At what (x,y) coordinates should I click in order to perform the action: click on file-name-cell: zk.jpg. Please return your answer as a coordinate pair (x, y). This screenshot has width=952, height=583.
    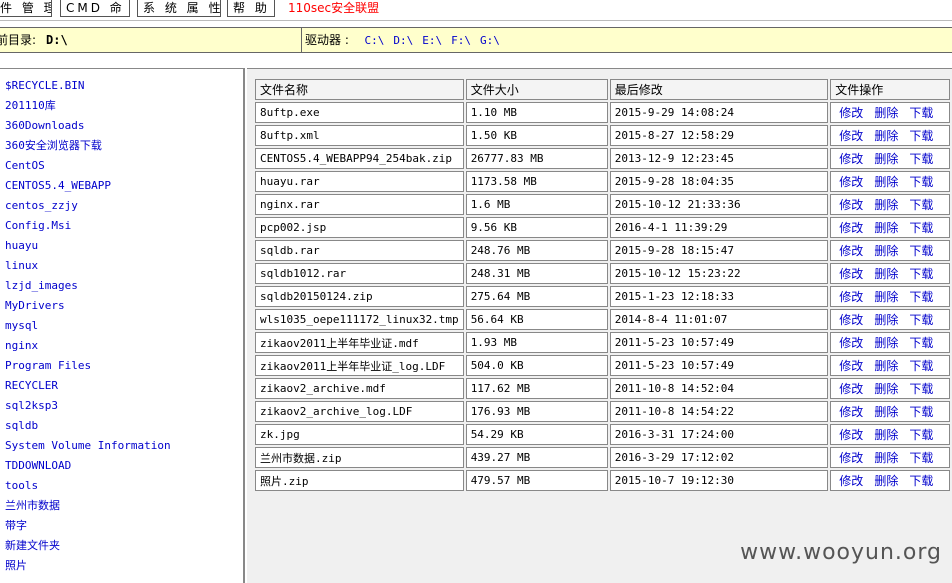
    Looking at the image, I should click on (359, 434).